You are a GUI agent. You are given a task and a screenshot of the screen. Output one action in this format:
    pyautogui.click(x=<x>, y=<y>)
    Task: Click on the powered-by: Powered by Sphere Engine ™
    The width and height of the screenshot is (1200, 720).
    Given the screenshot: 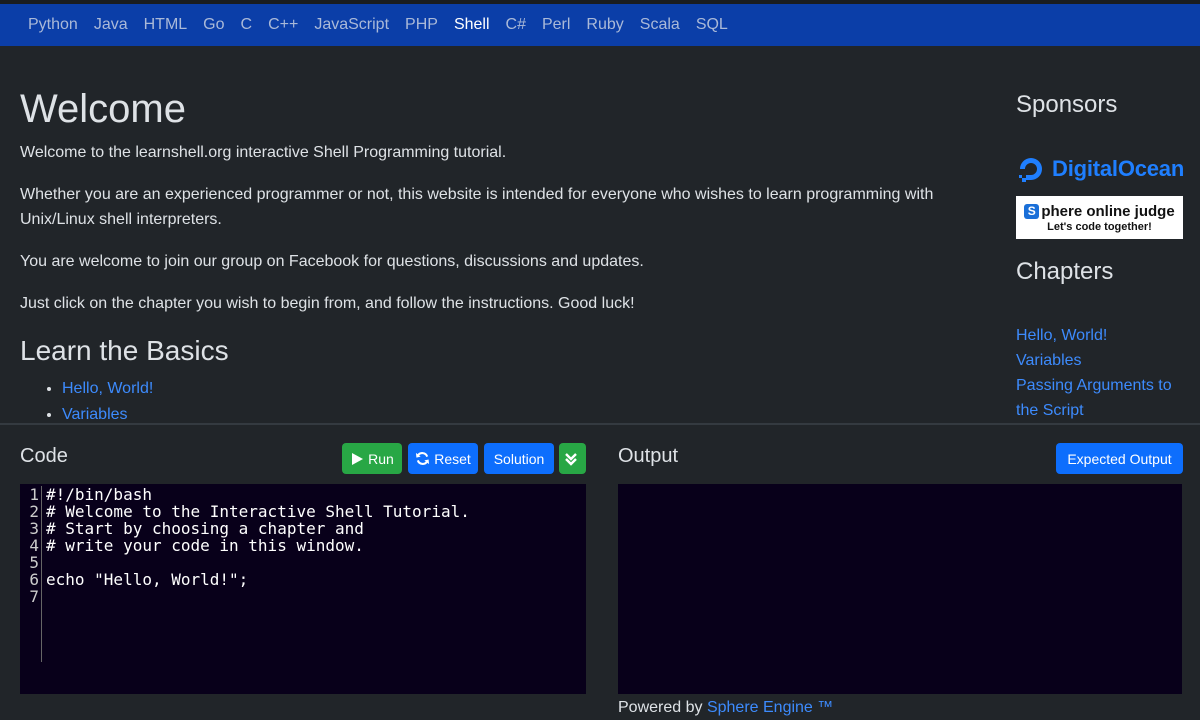 What is the action you would take?
    pyautogui.click(x=725, y=708)
    